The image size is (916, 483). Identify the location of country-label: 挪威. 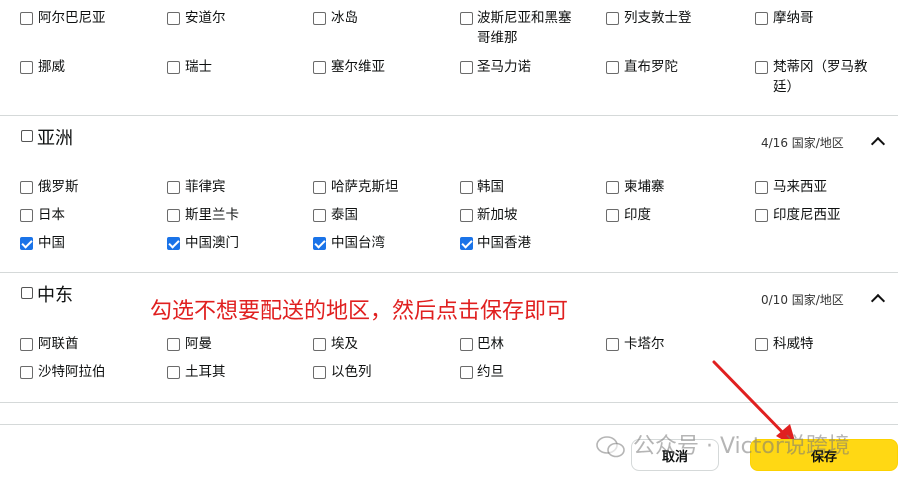
(51, 67).